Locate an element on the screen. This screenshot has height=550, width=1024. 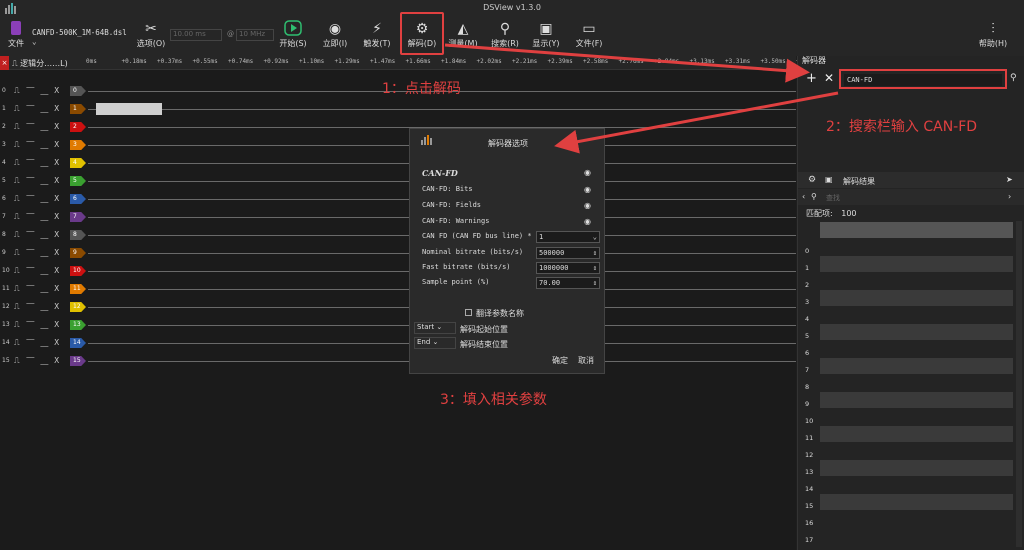
annotation-step-2: 2：搜索栏输入 CAN-FD is located at coordinates (902, 127).